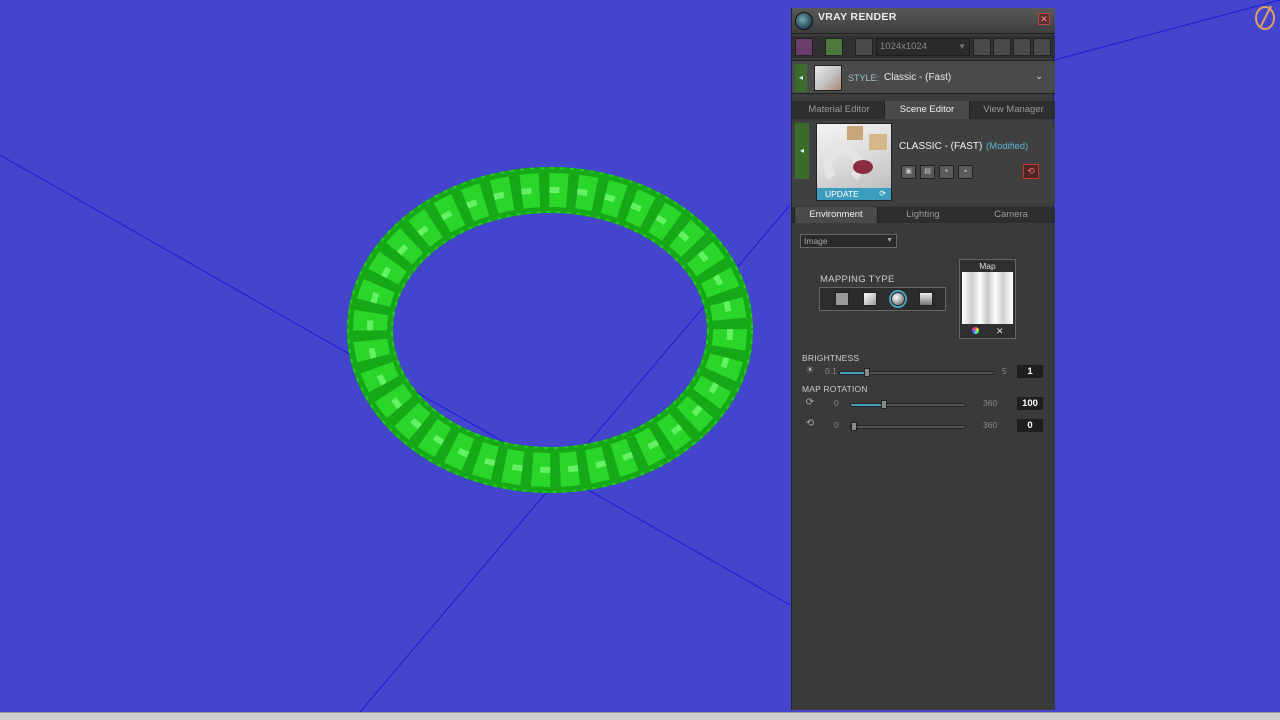 This screenshot has width=1280, height=720. I want to click on brightness-min: 0.1, so click(831, 371).